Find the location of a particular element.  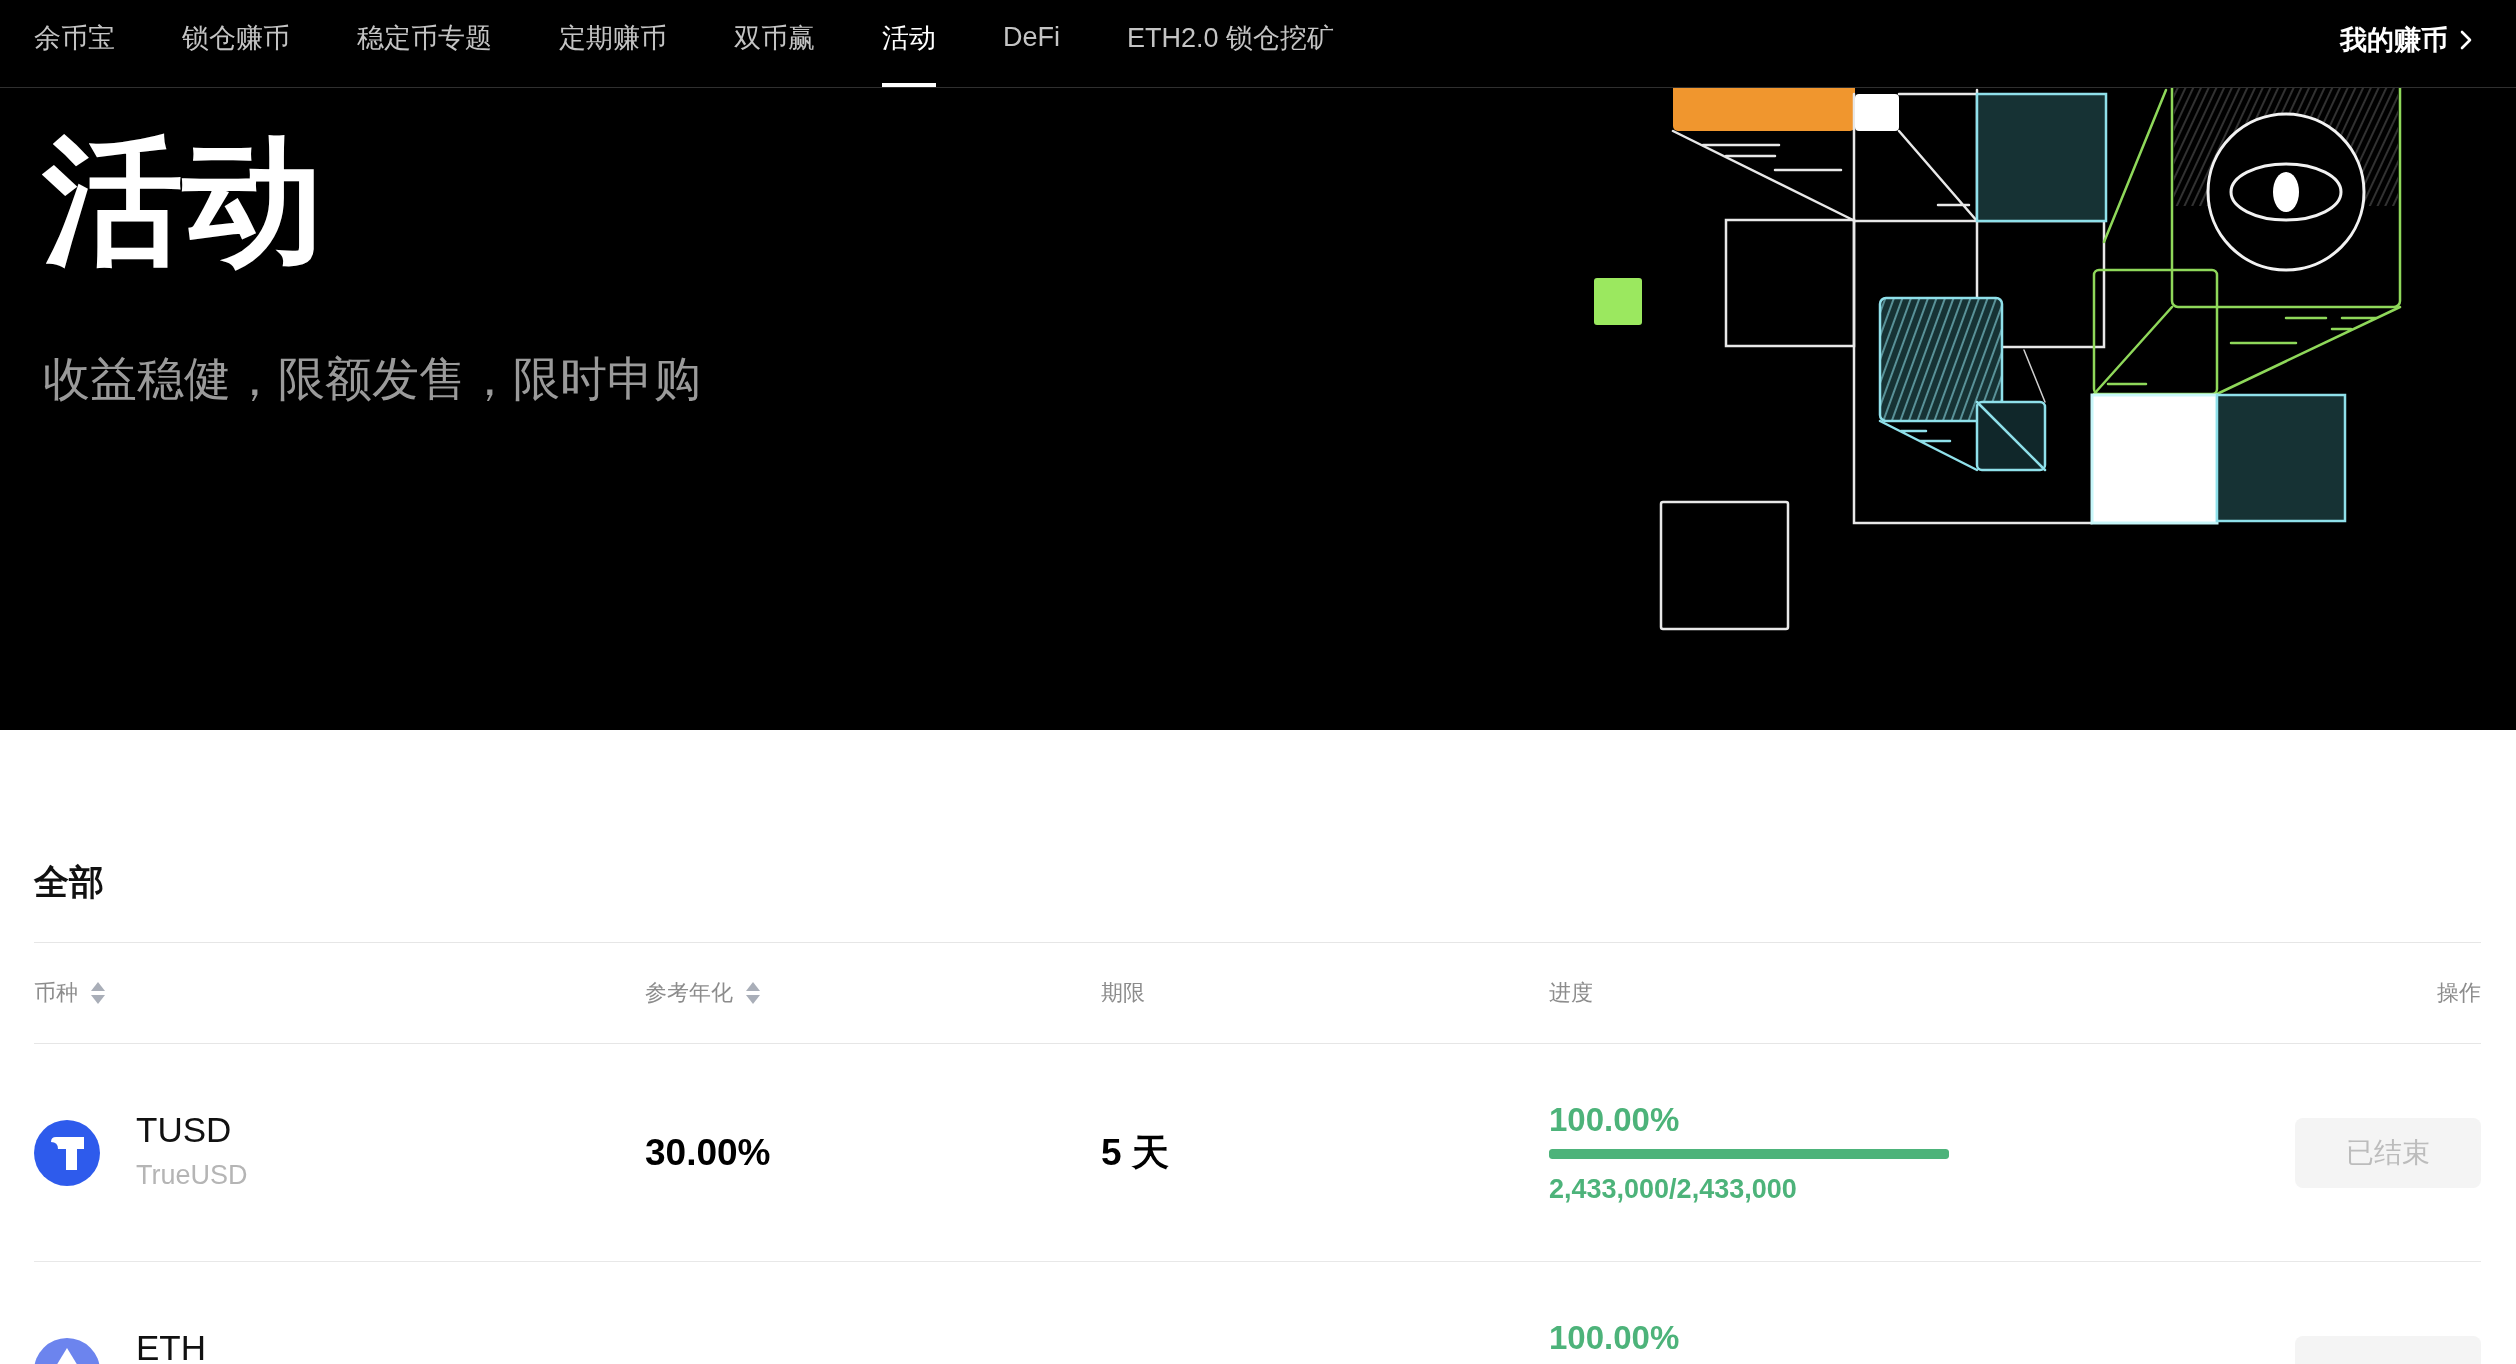

coin-name: TrueUSD is located at coordinates (192, 1175).